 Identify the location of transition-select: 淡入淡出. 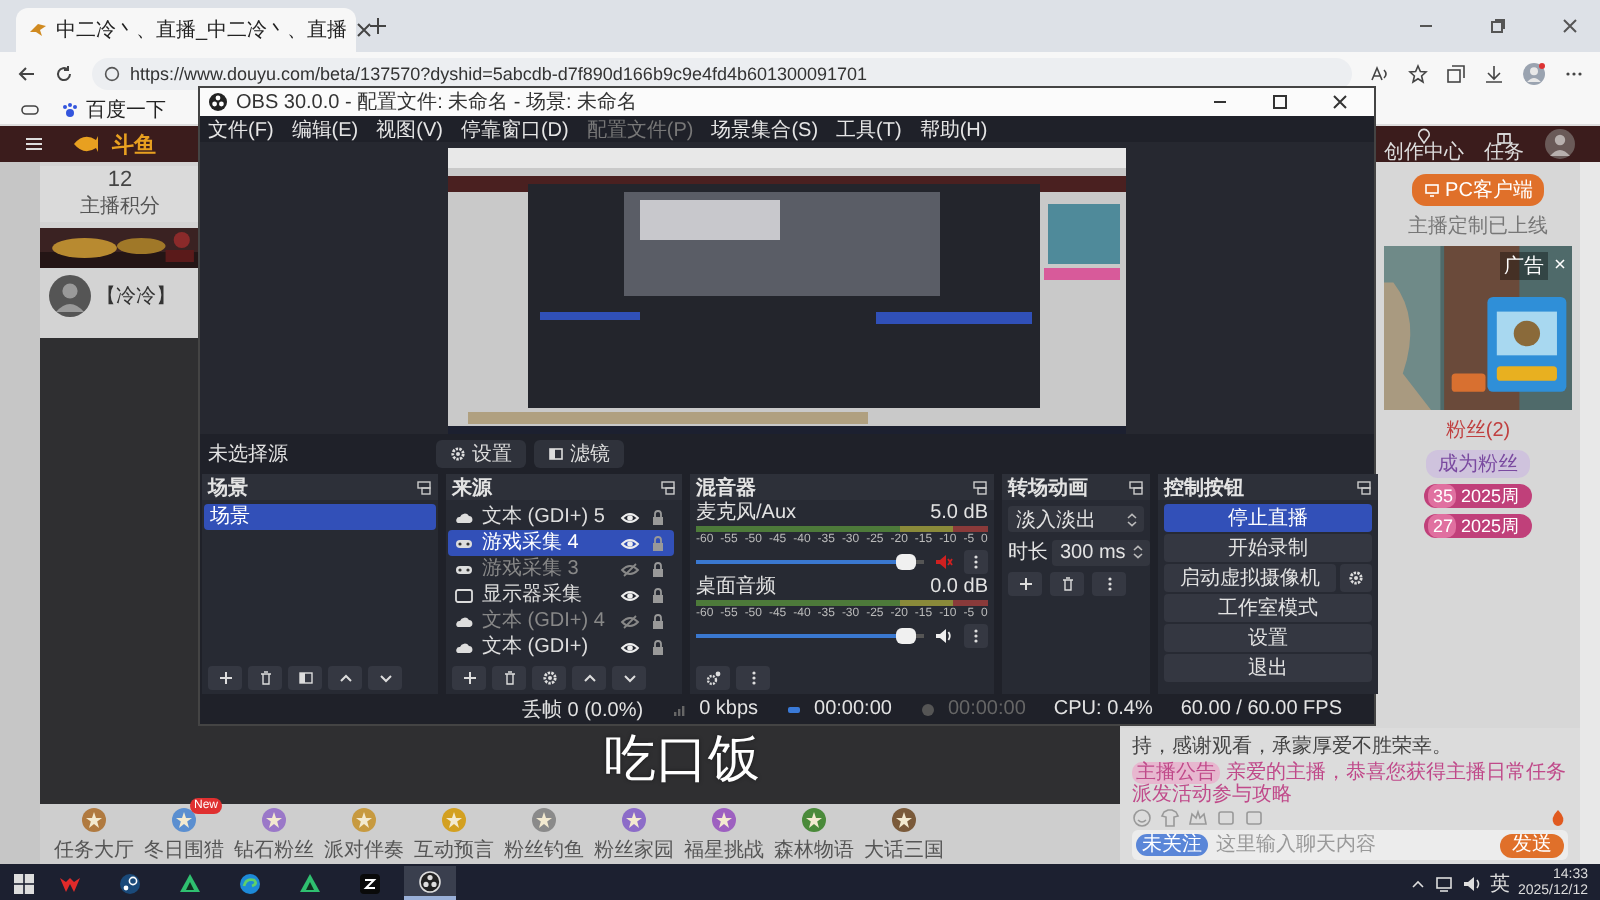
(1076, 519).